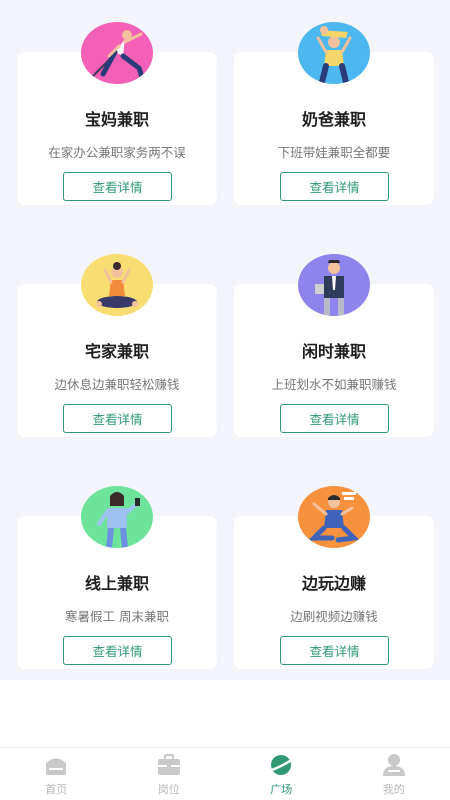 Image resolution: width=450 pixels, height=800 pixels. I want to click on category-card-home: 宅家兼职 边休息边兼职轻松赚钱 查看详情, so click(117, 345).